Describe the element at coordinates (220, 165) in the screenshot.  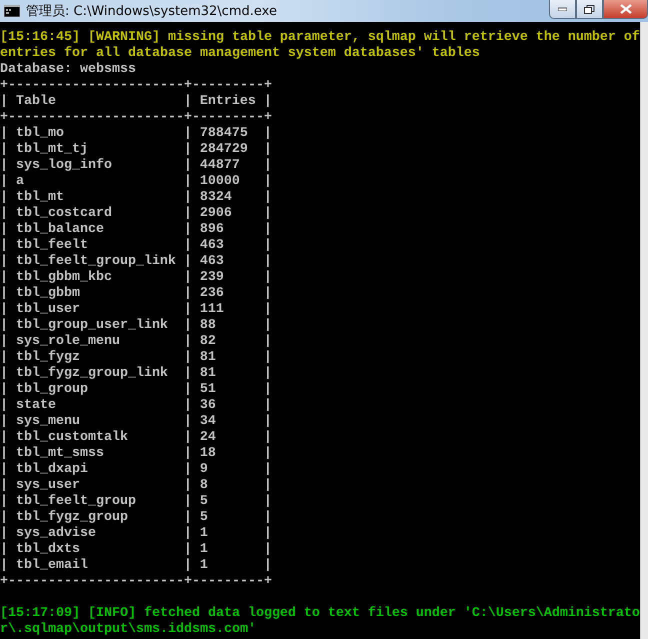
I see `table-cell: 44877` at that location.